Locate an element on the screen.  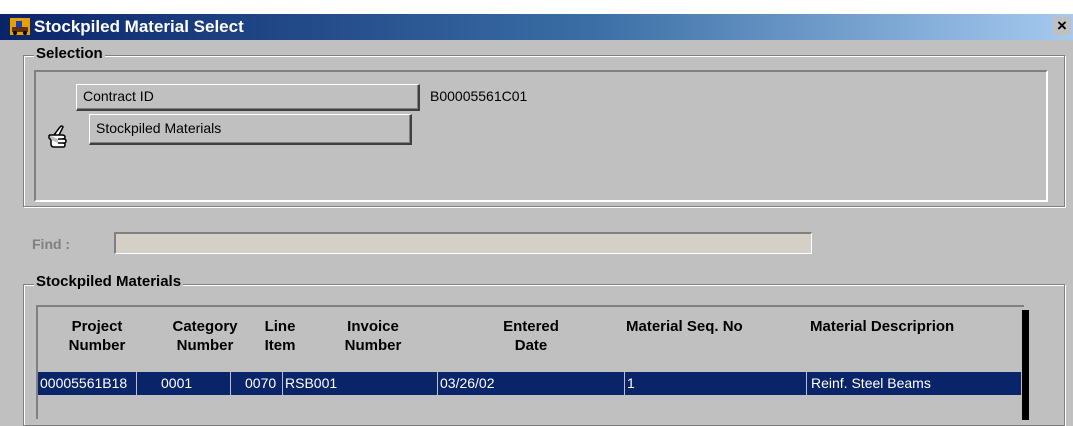
grid-scrollbar-edge is located at coordinates (1025, 365).